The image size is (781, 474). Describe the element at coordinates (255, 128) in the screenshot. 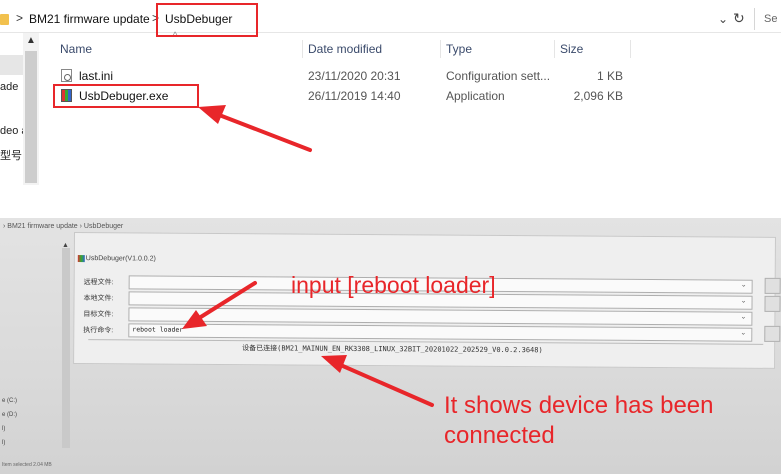

I see `arrow-to-exe` at that location.